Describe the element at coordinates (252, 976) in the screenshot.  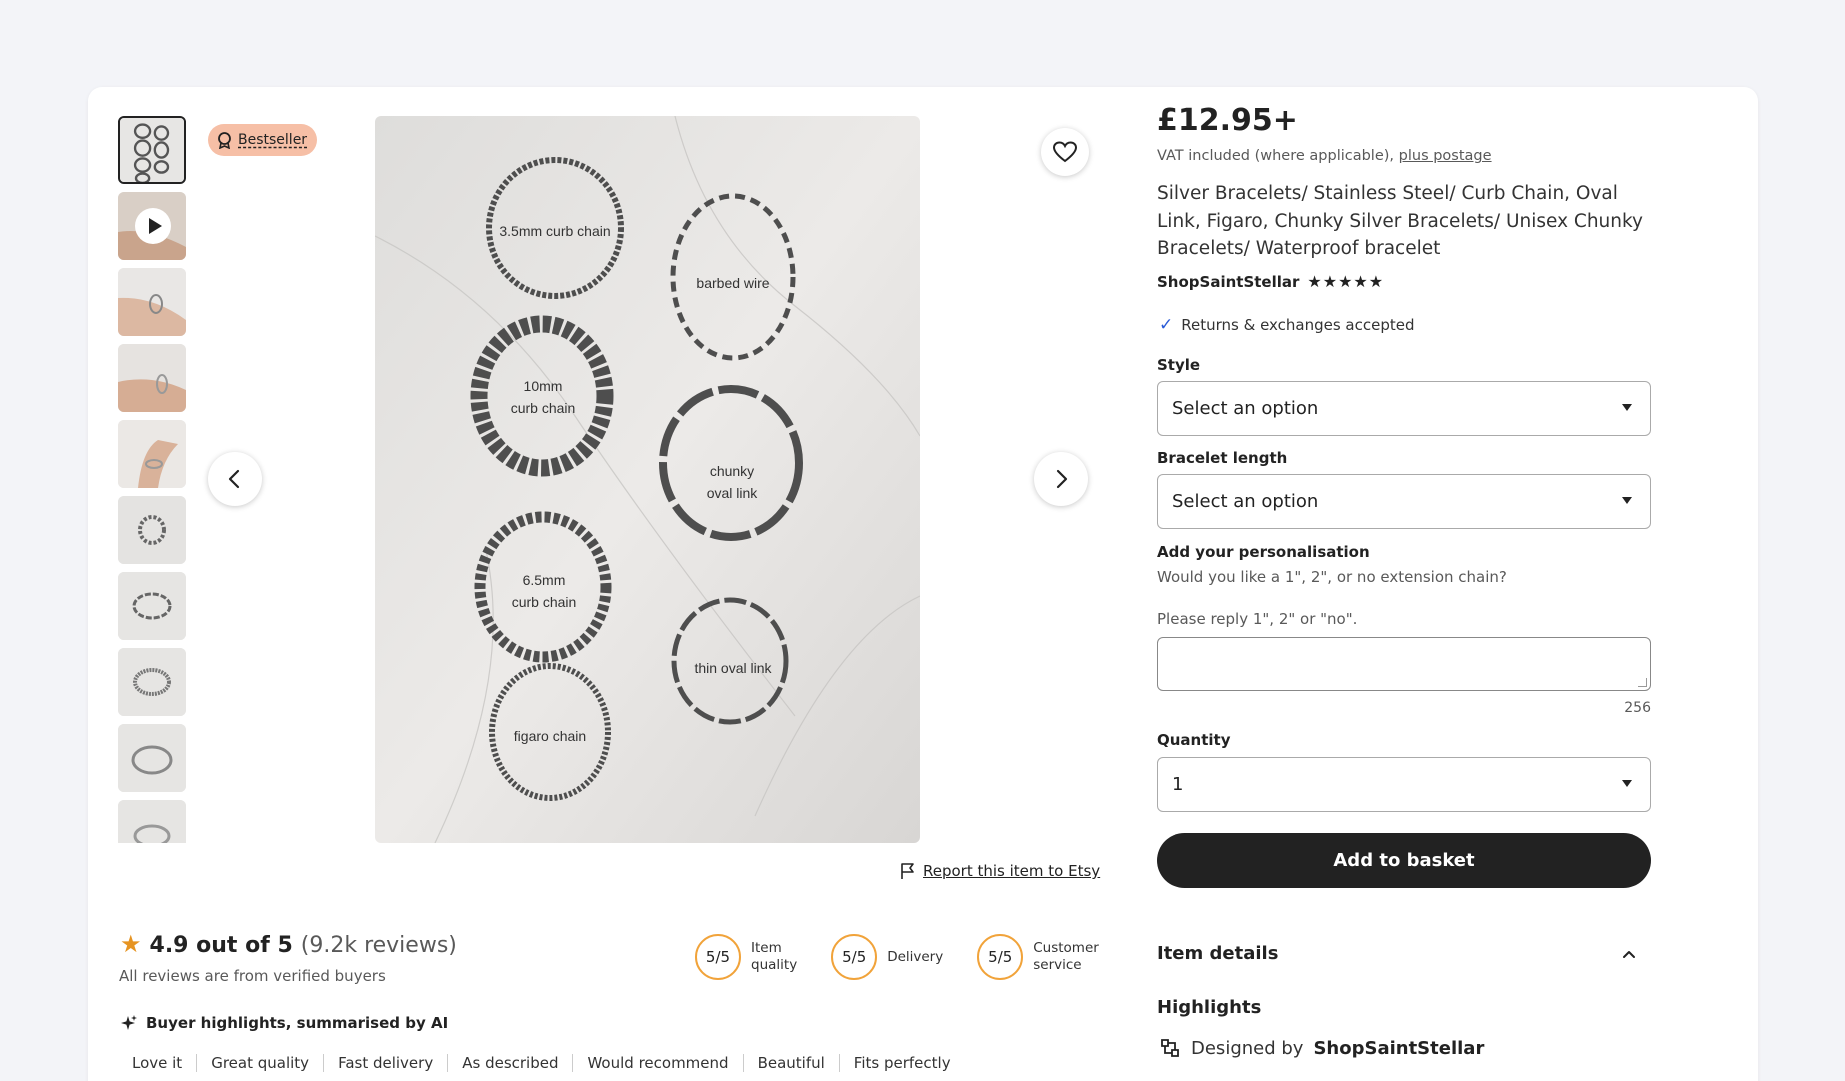
I see `verified-note: All reviews are from verified buyers` at that location.